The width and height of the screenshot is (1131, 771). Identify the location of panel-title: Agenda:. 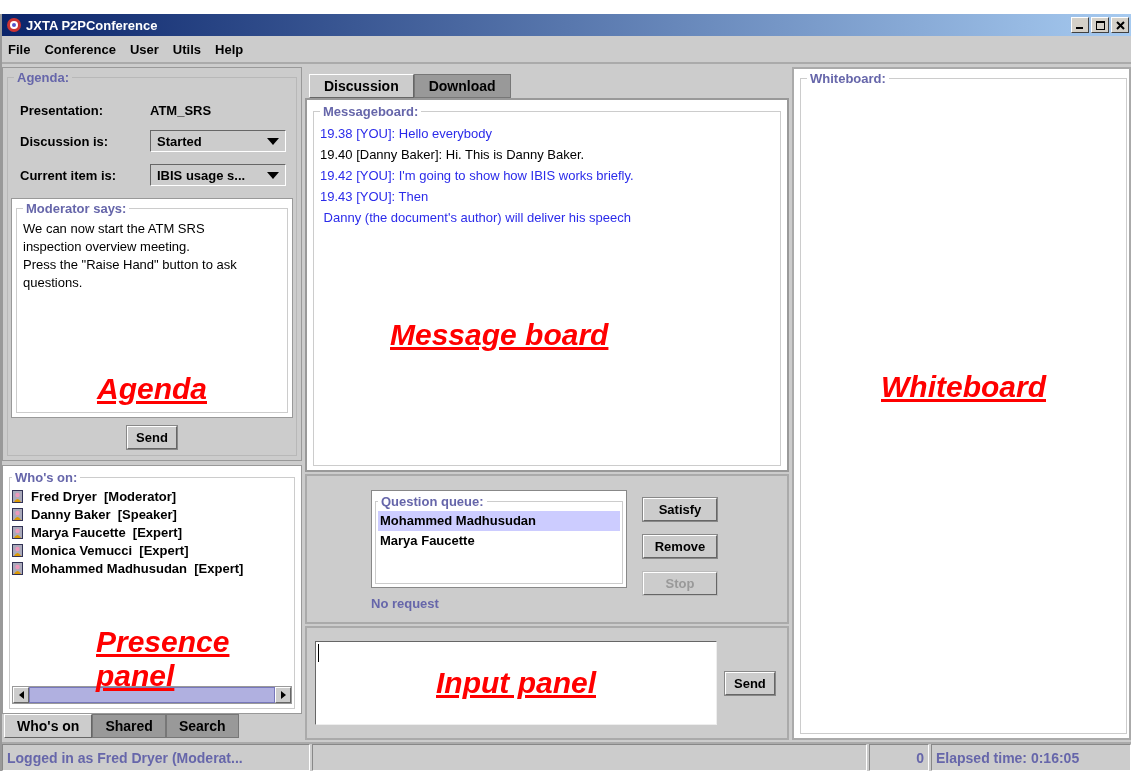
(43, 77).